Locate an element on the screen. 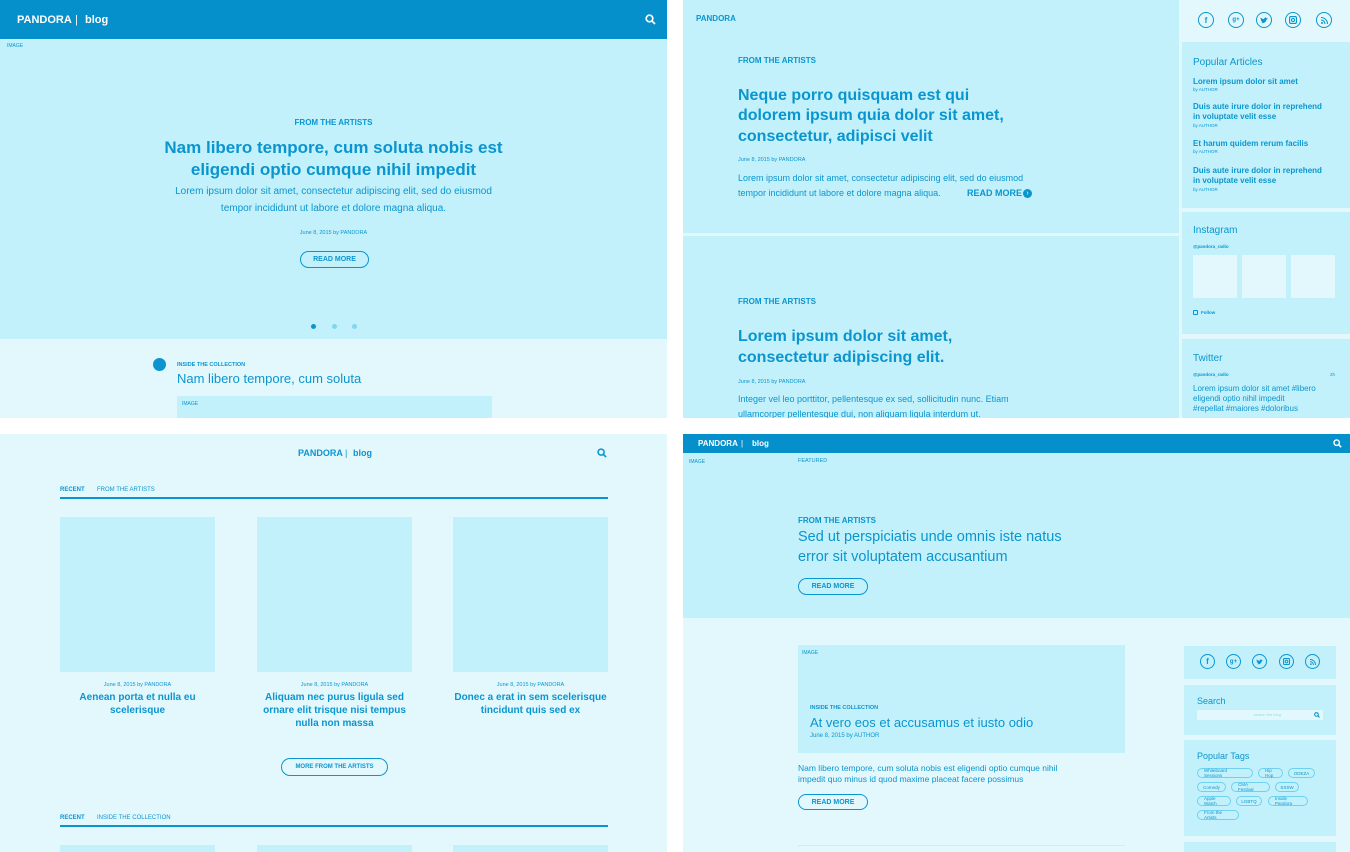 Image resolution: width=1350 pixels, height=852 pixels. section-avatar is located at coordinates (159, 364).